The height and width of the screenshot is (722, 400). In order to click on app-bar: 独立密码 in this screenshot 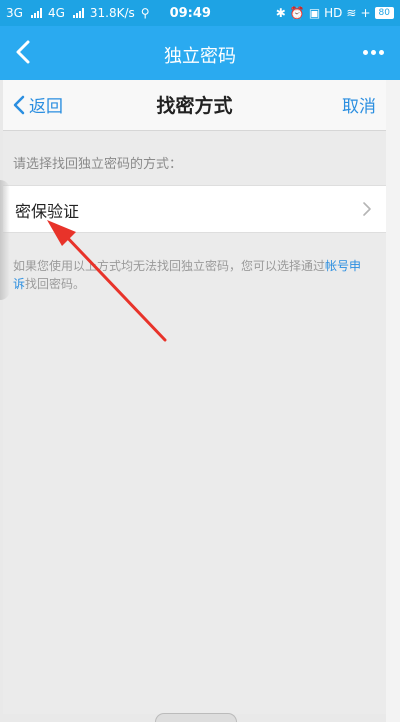, I will do `click(200, 53)`.